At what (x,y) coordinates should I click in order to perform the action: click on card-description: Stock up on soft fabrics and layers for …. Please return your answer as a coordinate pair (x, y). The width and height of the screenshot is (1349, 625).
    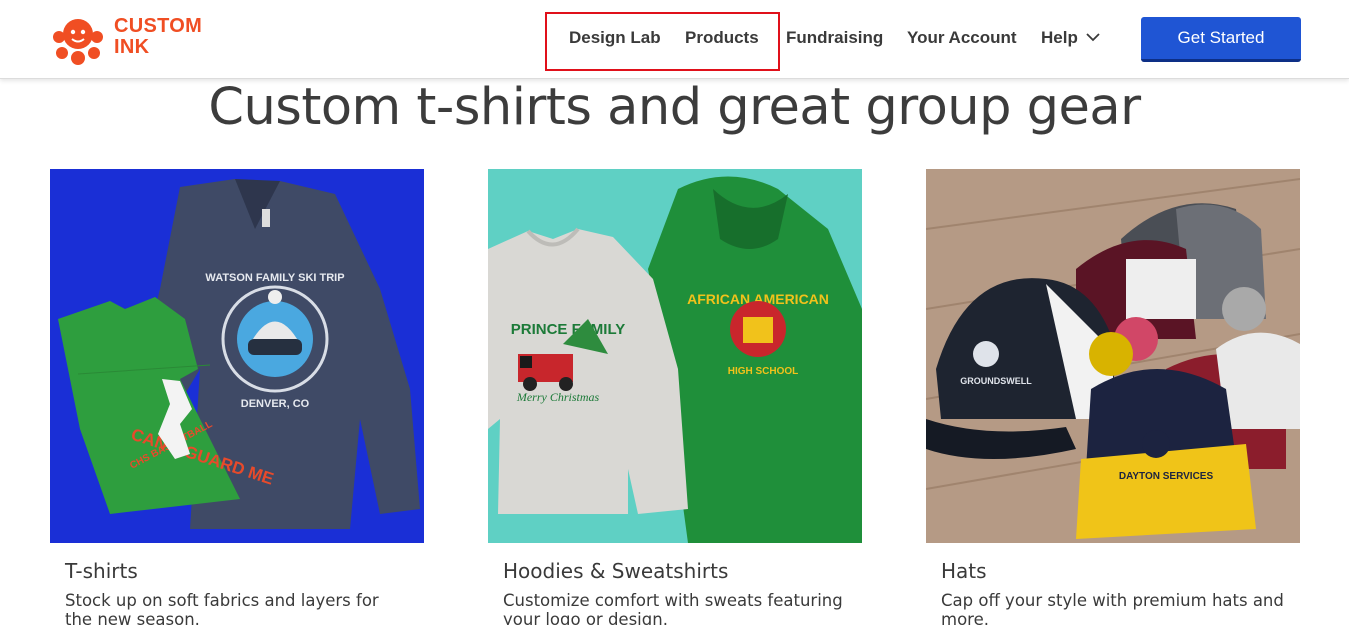
    Looking at the image, I should click on (222, 608).